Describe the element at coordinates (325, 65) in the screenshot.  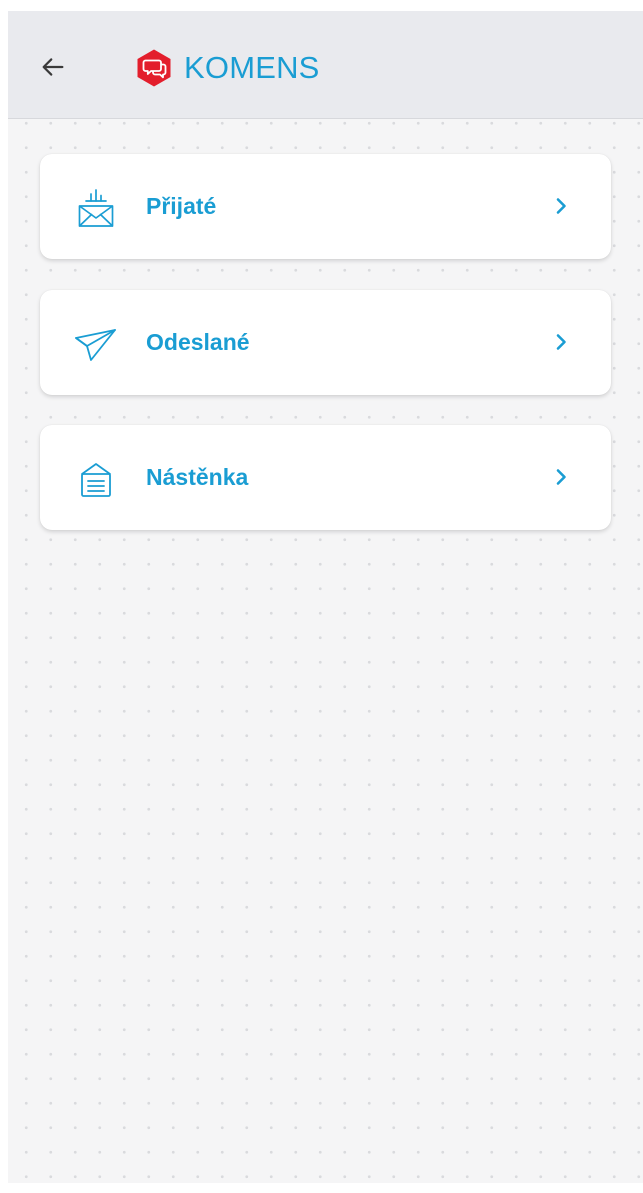
I see `app-bar: KOMENS` at that location.